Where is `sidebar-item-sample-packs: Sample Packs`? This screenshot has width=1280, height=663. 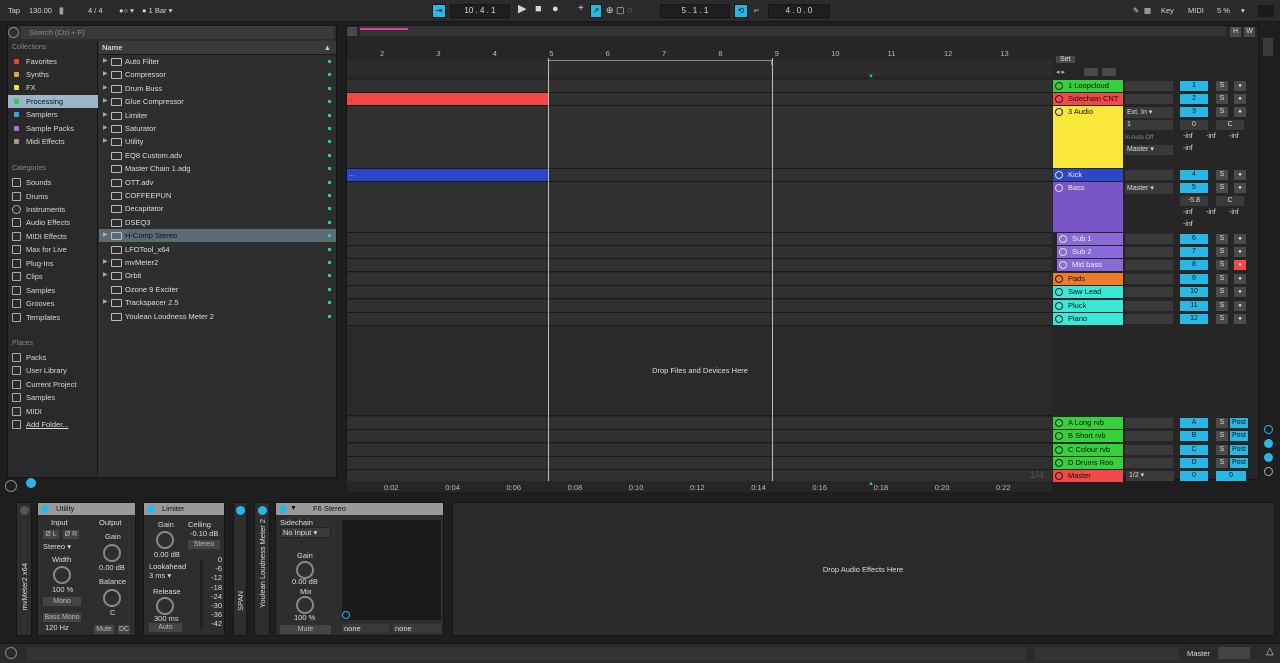 sidebar-item-sample-packs: Sample Packs is located at coordinates (53, 128).